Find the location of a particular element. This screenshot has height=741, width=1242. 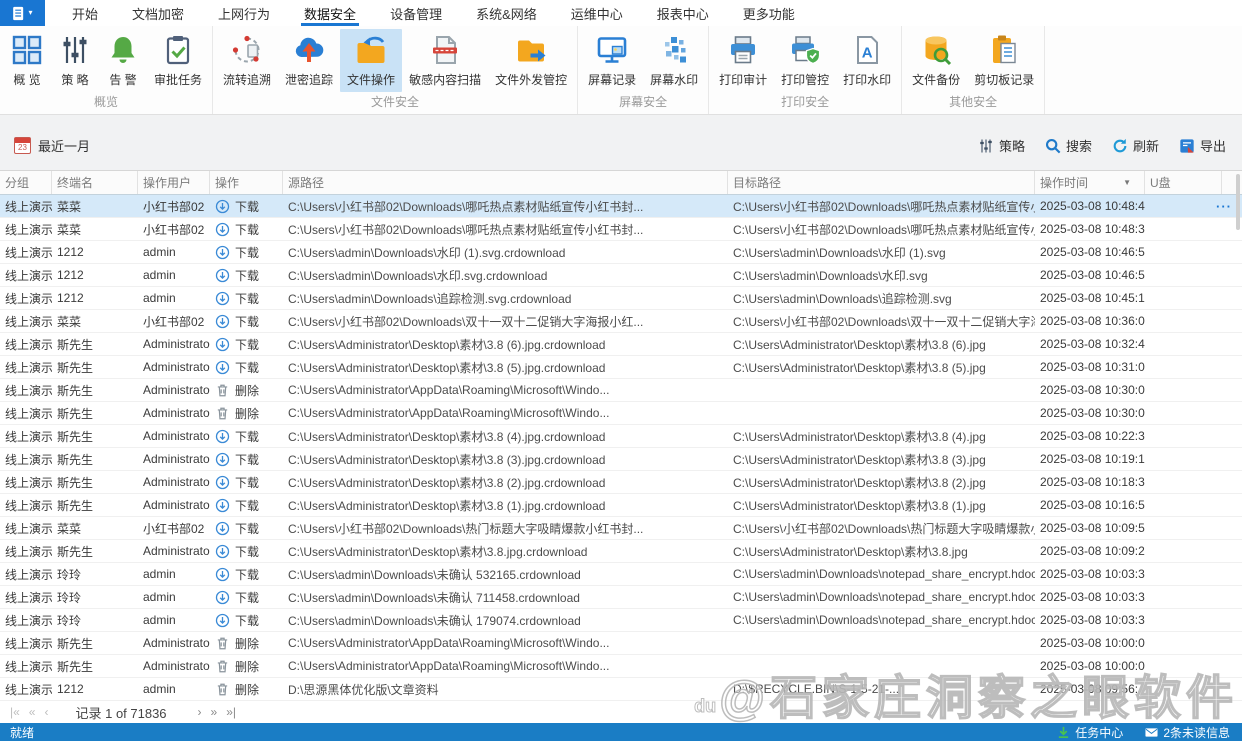

cell-user: 小红书部02 is located at coordinates (174, 528).